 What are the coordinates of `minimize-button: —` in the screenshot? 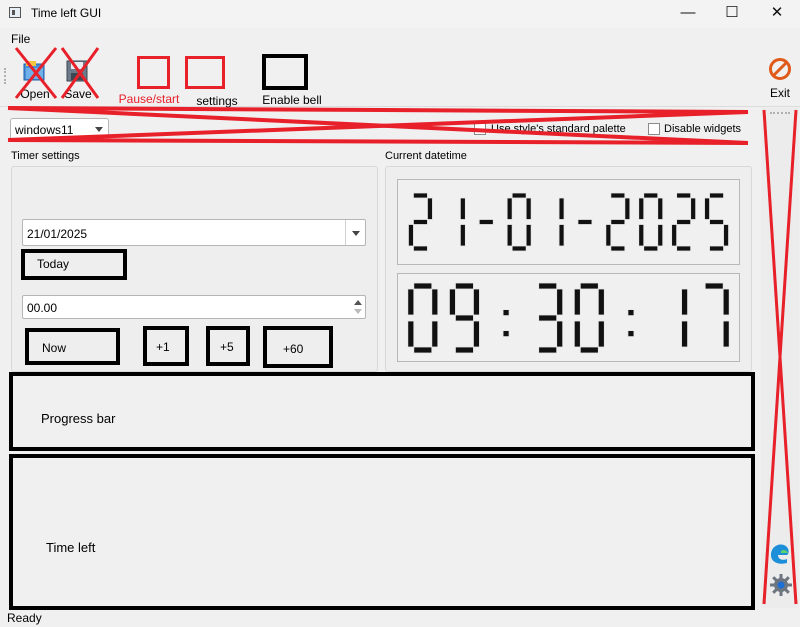 It's located at (688, 14).